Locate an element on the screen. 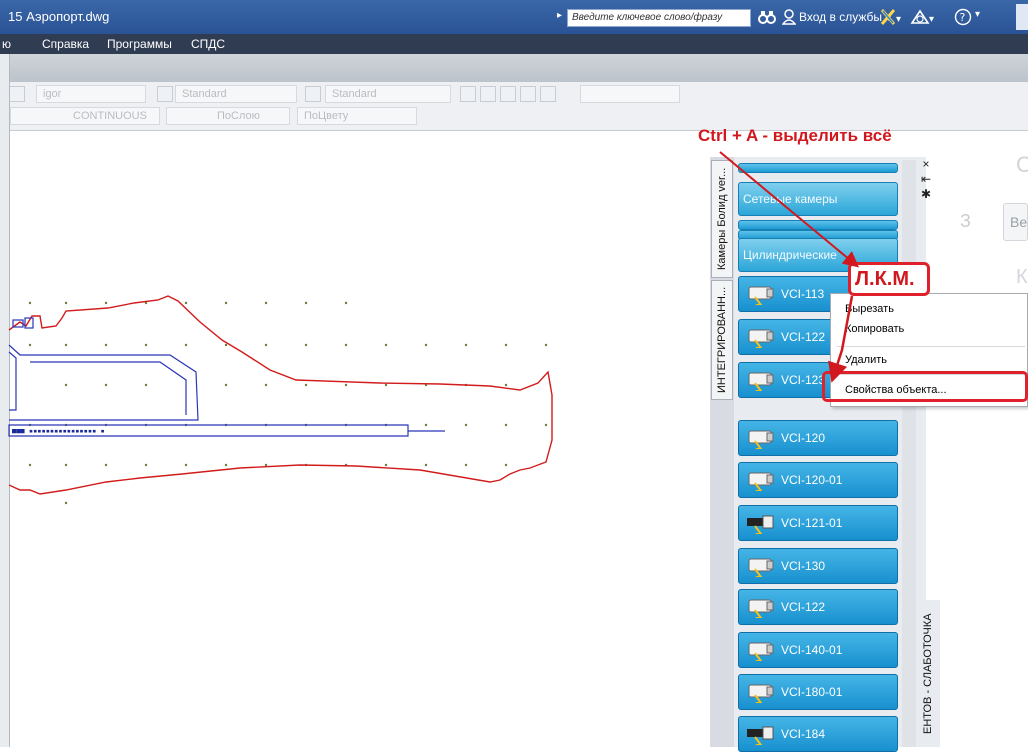  a360-icon: ▾ is located at coordinates (923, 17).